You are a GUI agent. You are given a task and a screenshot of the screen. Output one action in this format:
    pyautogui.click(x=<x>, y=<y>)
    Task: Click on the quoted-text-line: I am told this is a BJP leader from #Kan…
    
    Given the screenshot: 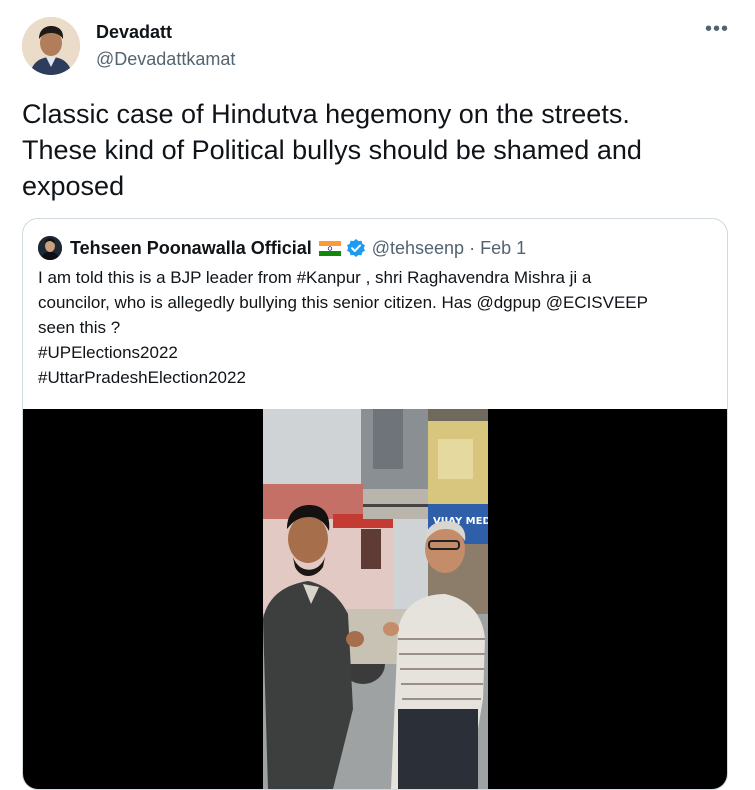 What is the action you would take?
    pyautogui.click(x=315, y=277)
    